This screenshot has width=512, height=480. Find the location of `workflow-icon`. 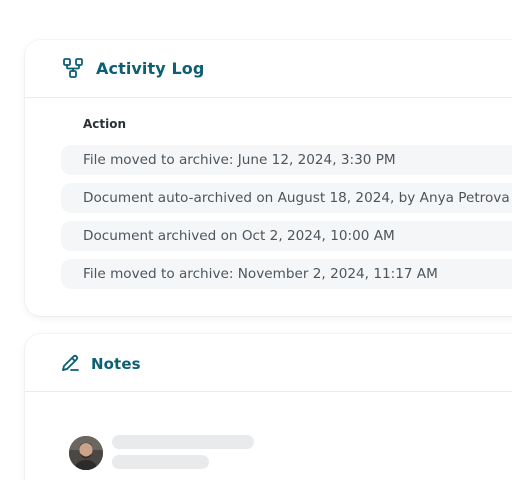

workflow-icon is located at coordinates (73, 68).